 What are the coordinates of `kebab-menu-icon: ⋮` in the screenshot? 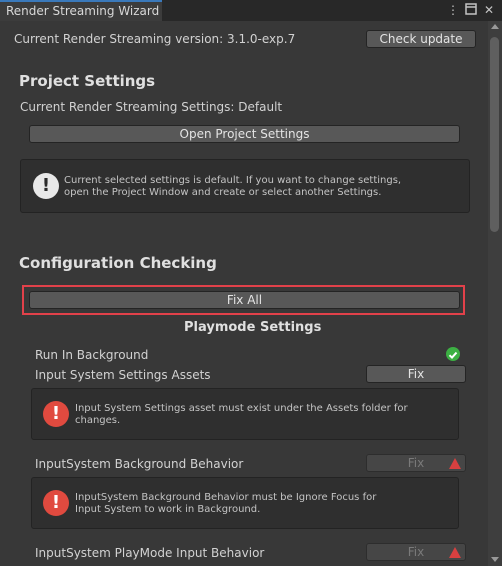 It's located at (453, 10).